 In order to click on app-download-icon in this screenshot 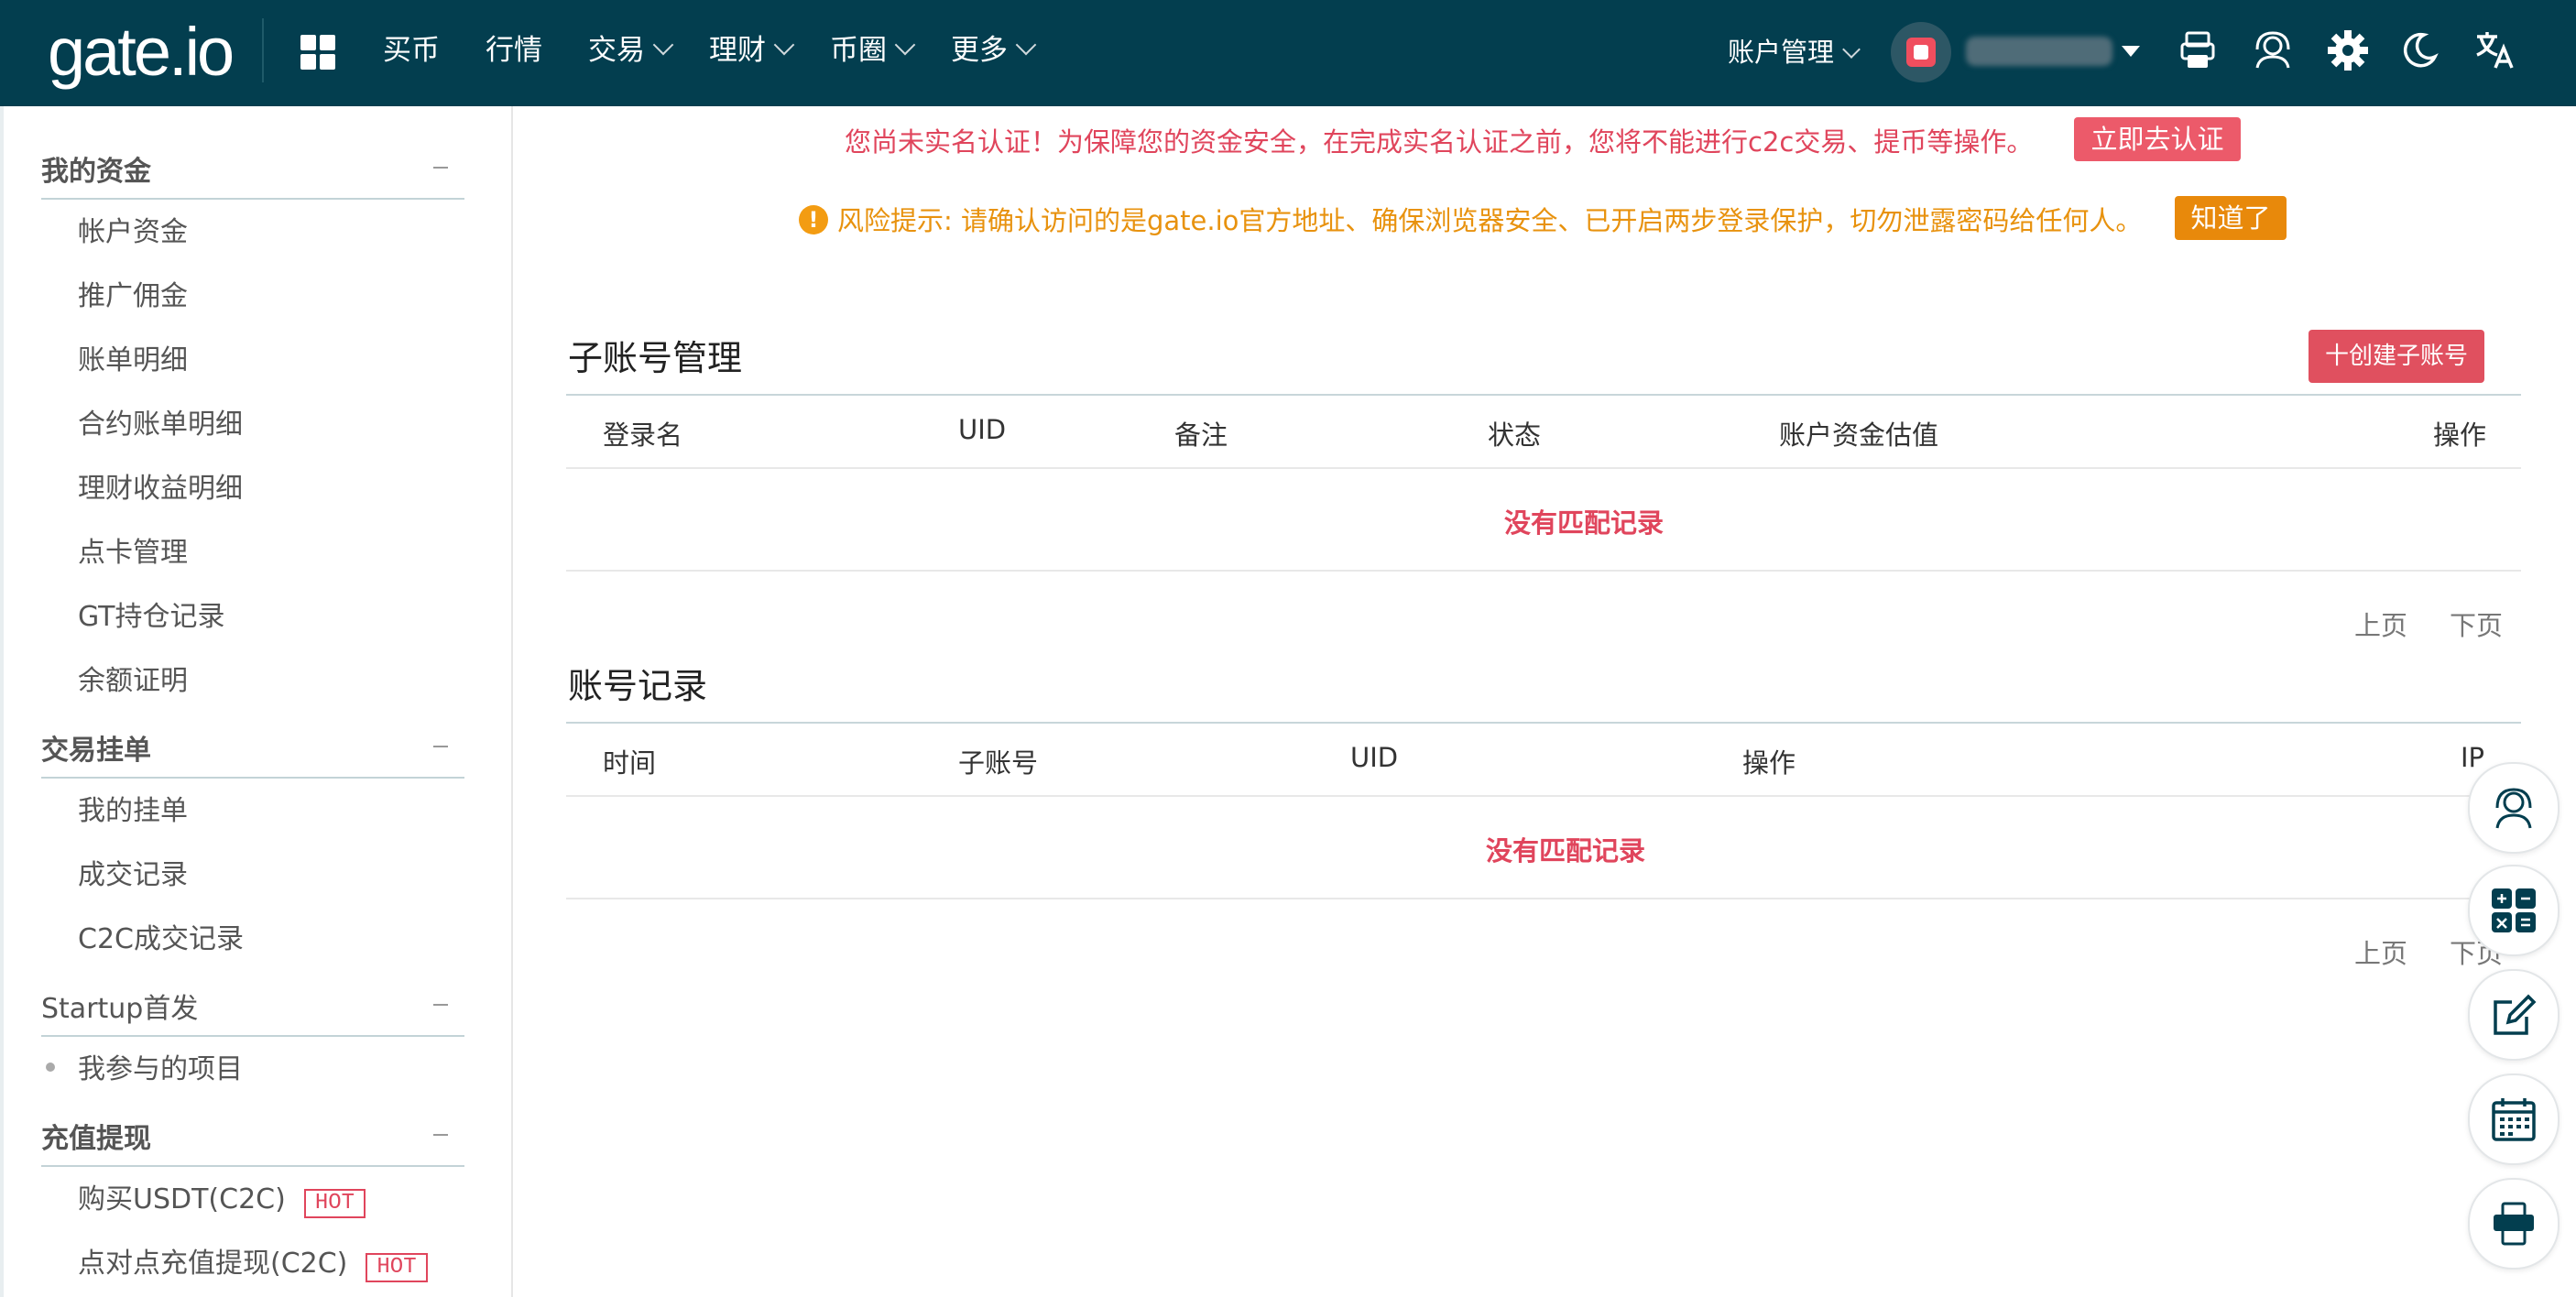, I will do `click(2198, 50)`.